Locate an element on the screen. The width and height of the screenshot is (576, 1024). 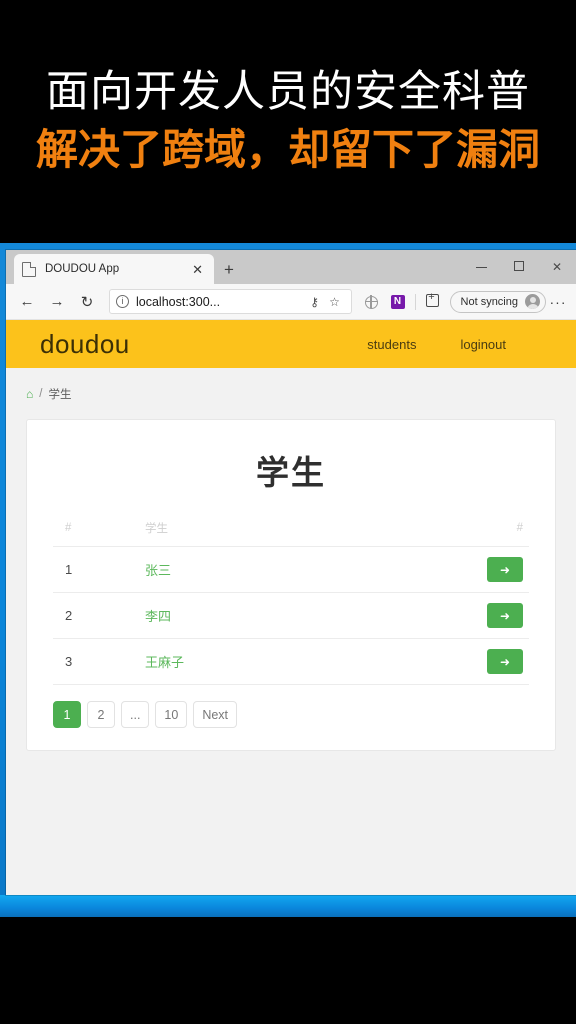
cell-id: 2 is located at coordinates (88, 615).